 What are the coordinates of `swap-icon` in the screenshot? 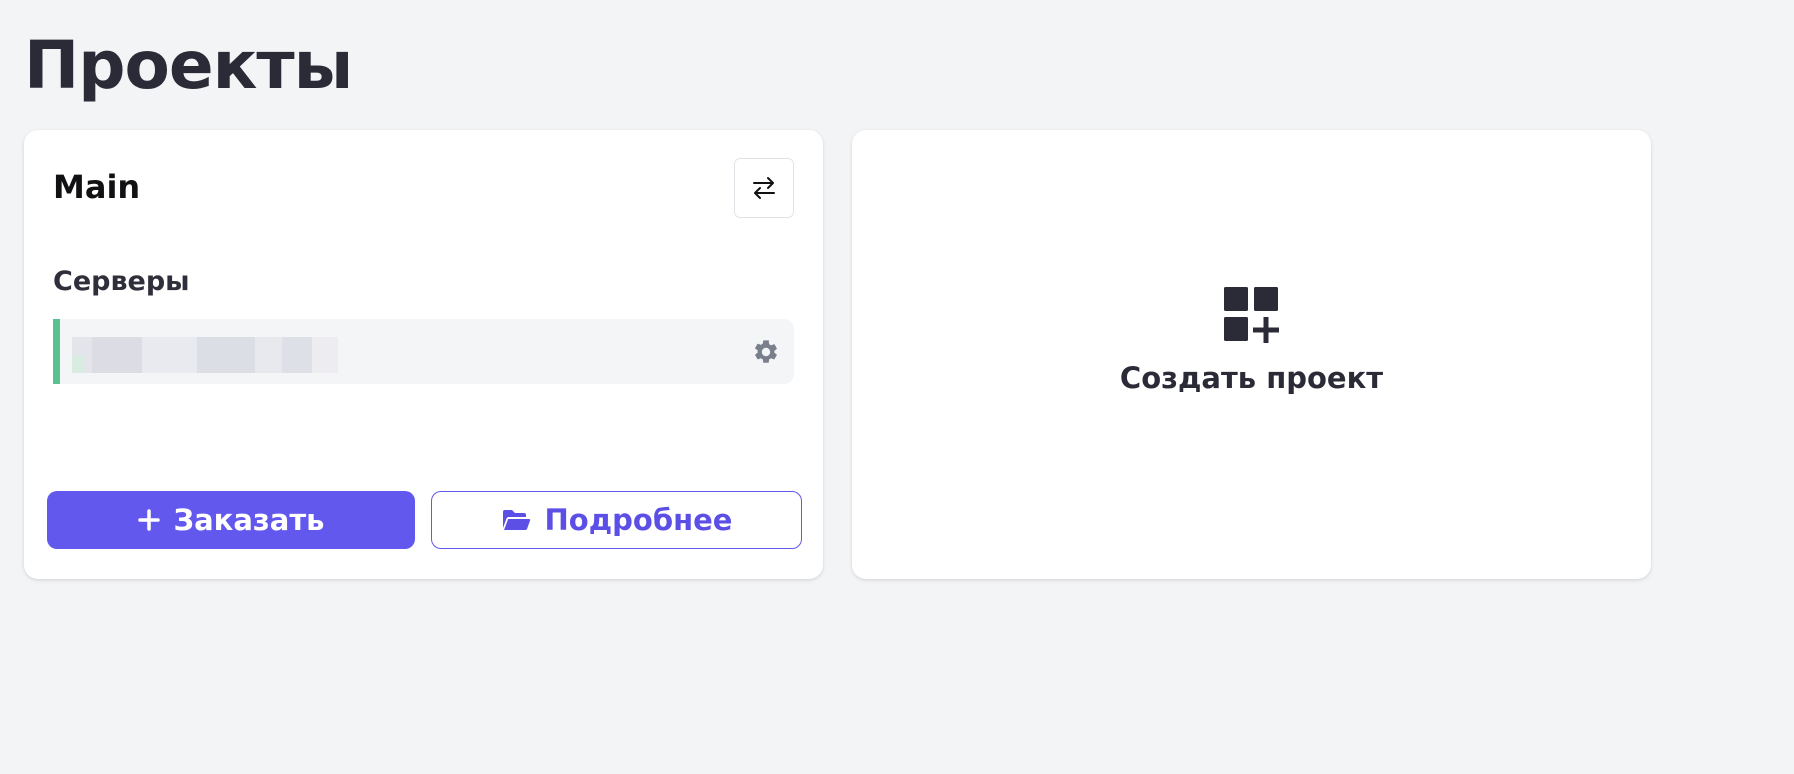 It's located at (764, 188).